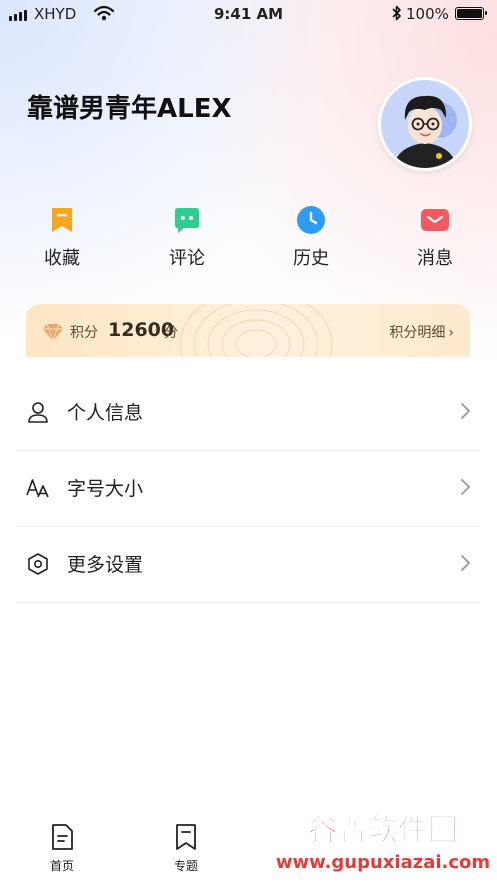  I want to click on watermark-logo: 谷普软件园 www.gupuxiazai.com, so click(383, 842).